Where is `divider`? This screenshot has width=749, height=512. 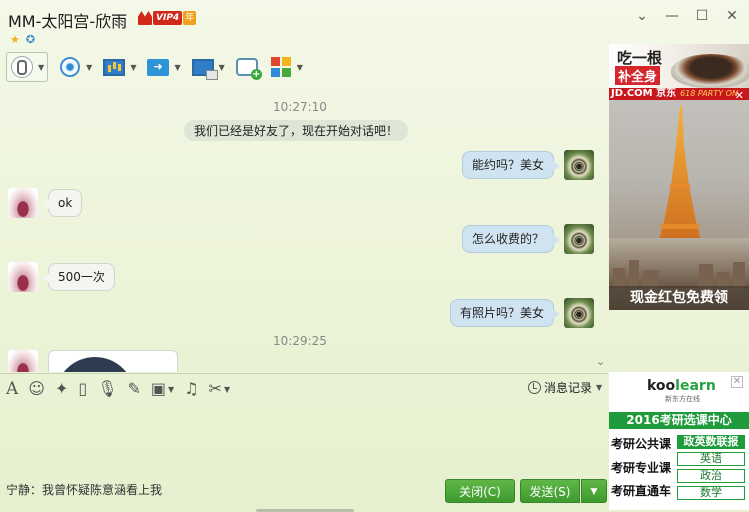 divider is located at coordinates (304, 373).